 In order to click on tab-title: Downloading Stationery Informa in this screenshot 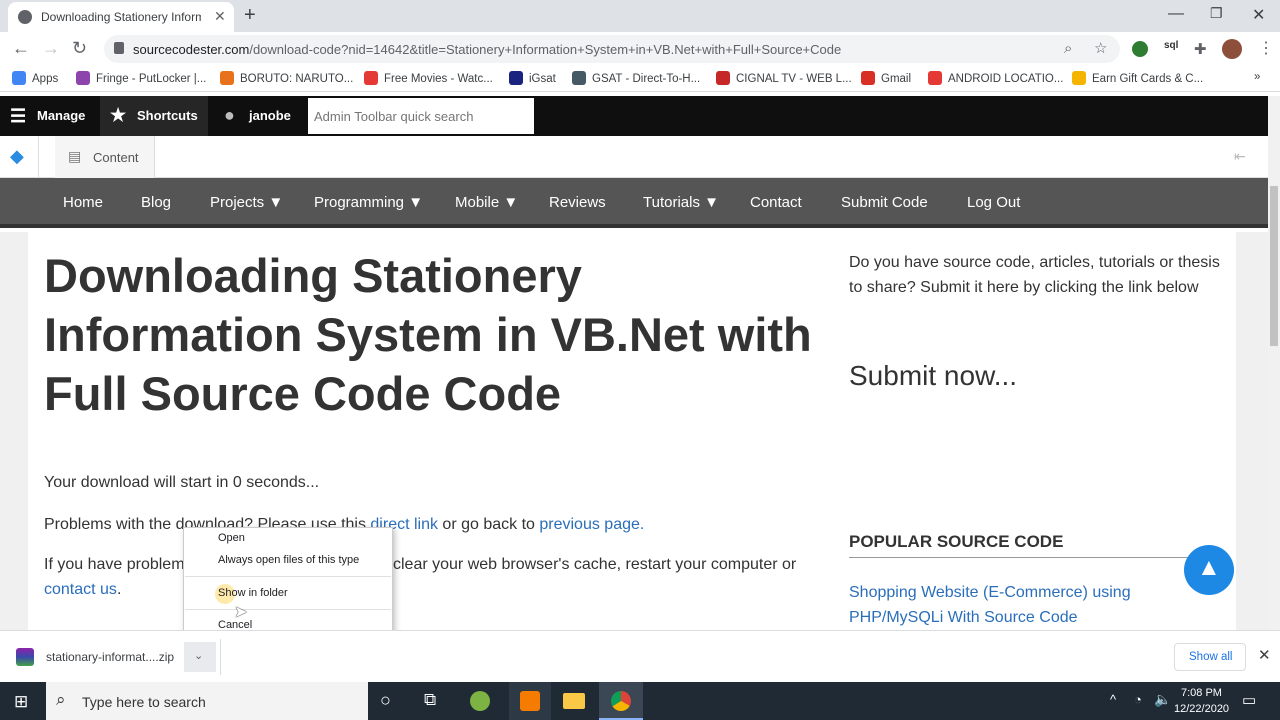, I will do `click(121, 17)`.